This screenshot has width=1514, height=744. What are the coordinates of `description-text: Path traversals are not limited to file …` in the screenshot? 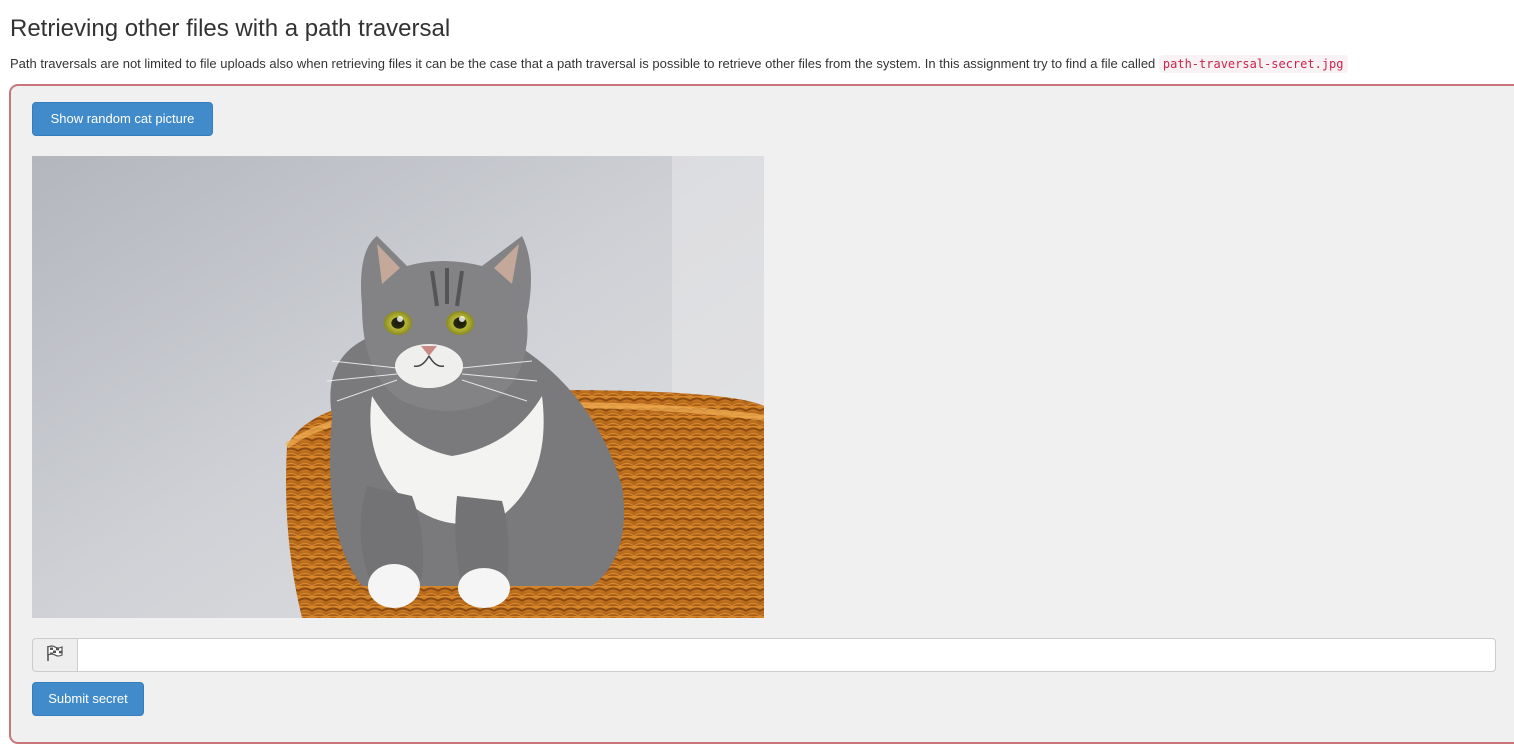 It's located at (584, 63).